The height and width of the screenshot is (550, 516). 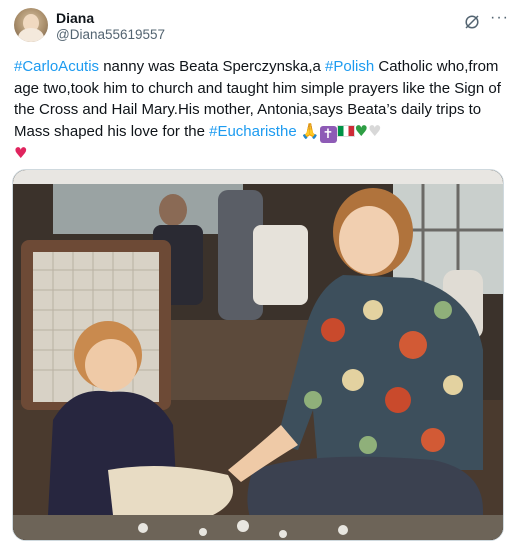 I want to click on hashtag-link: #CarloAcutis, so click(x=56, y=66).